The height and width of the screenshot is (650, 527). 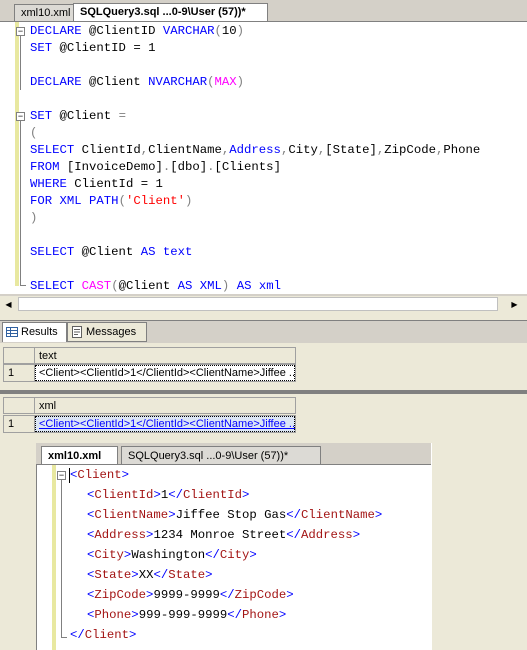 What do you see at coordinates (93, 48) in the screenshot?
I see `sql-line-2: SET @ClientID = 1` at bounding box center [93, 48].